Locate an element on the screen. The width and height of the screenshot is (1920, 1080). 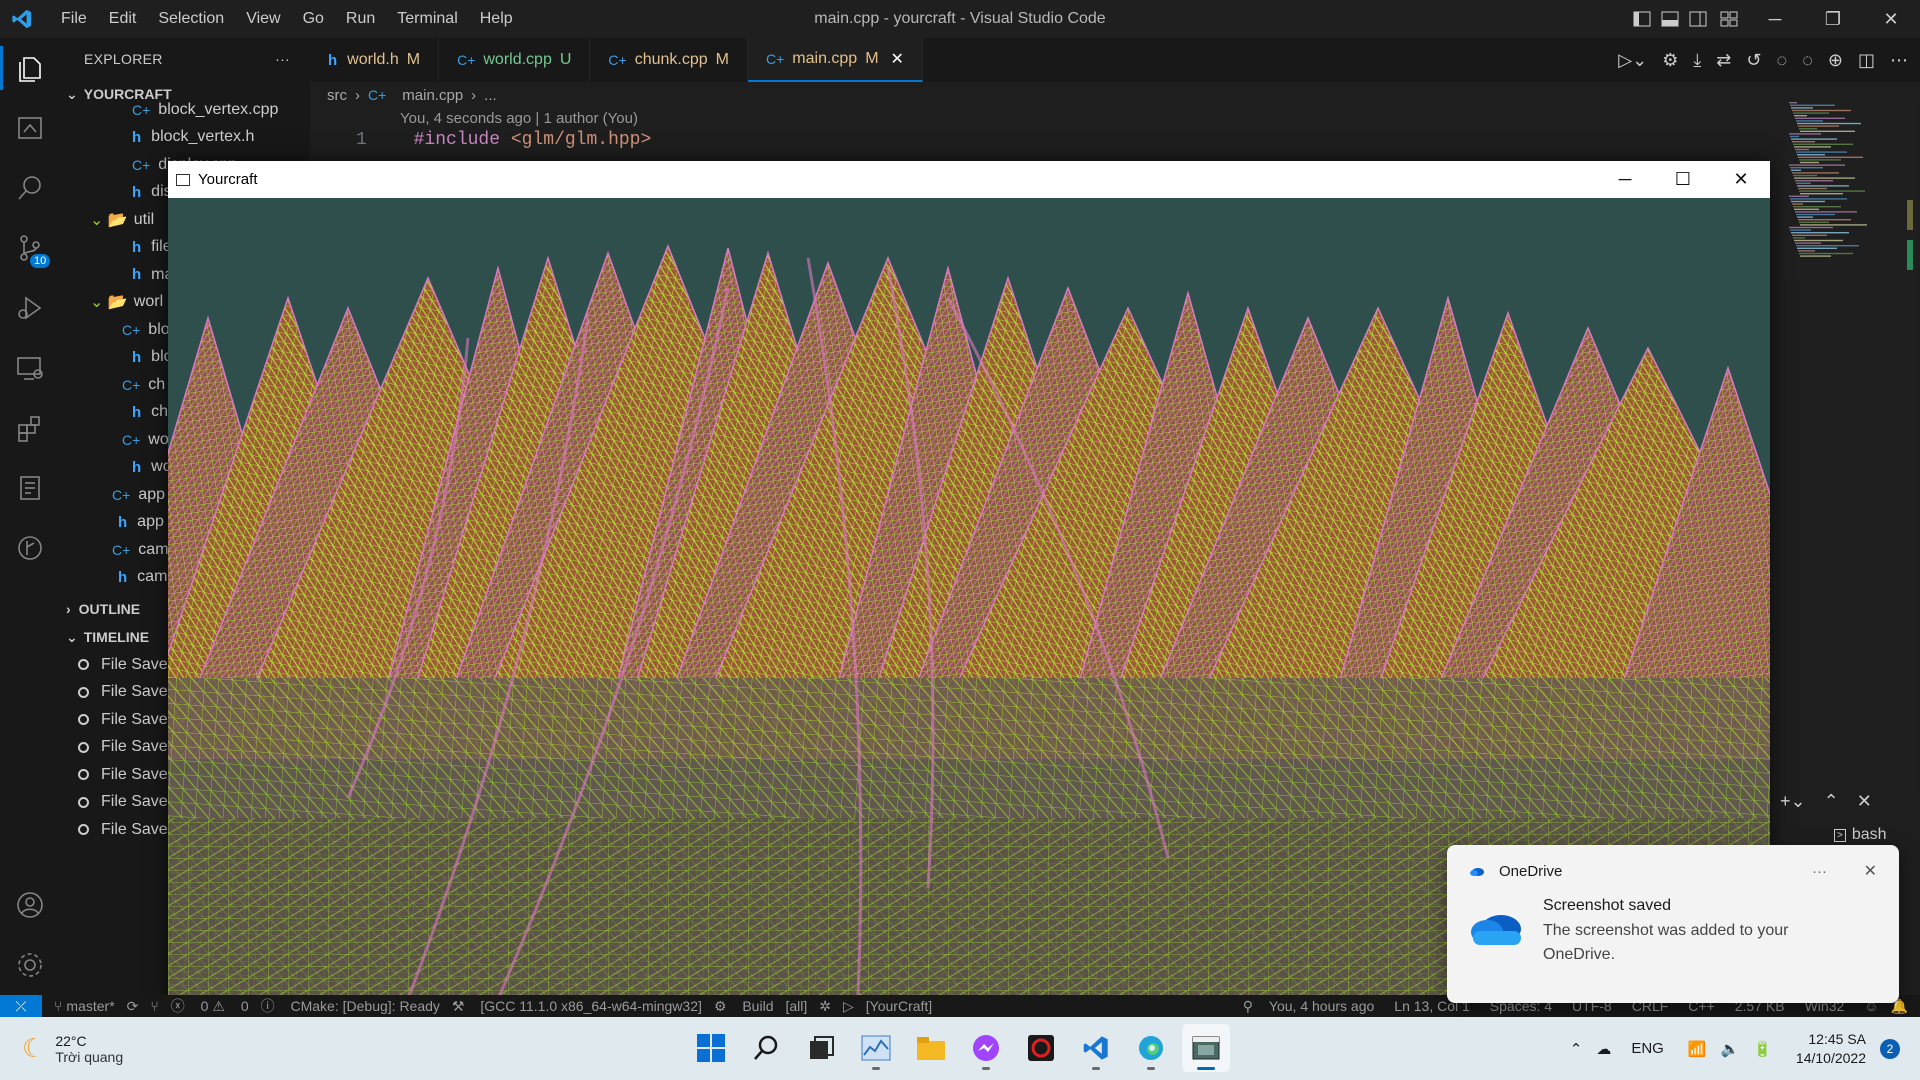
more-actions-icon: ··· is located at coordinates (282, 59).